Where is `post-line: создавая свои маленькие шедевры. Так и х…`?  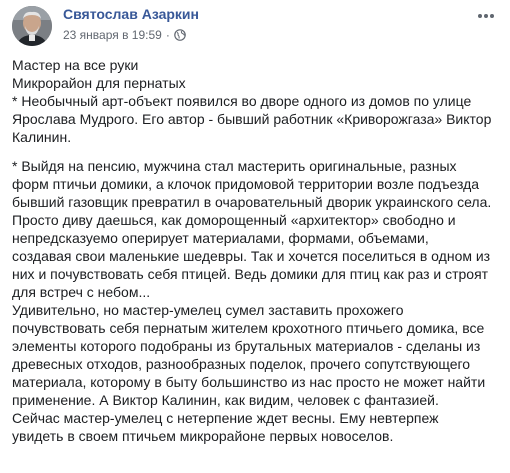 post-line: создавая свои маленькие шедевры. Так и х… is located at coordinates (251, 256).